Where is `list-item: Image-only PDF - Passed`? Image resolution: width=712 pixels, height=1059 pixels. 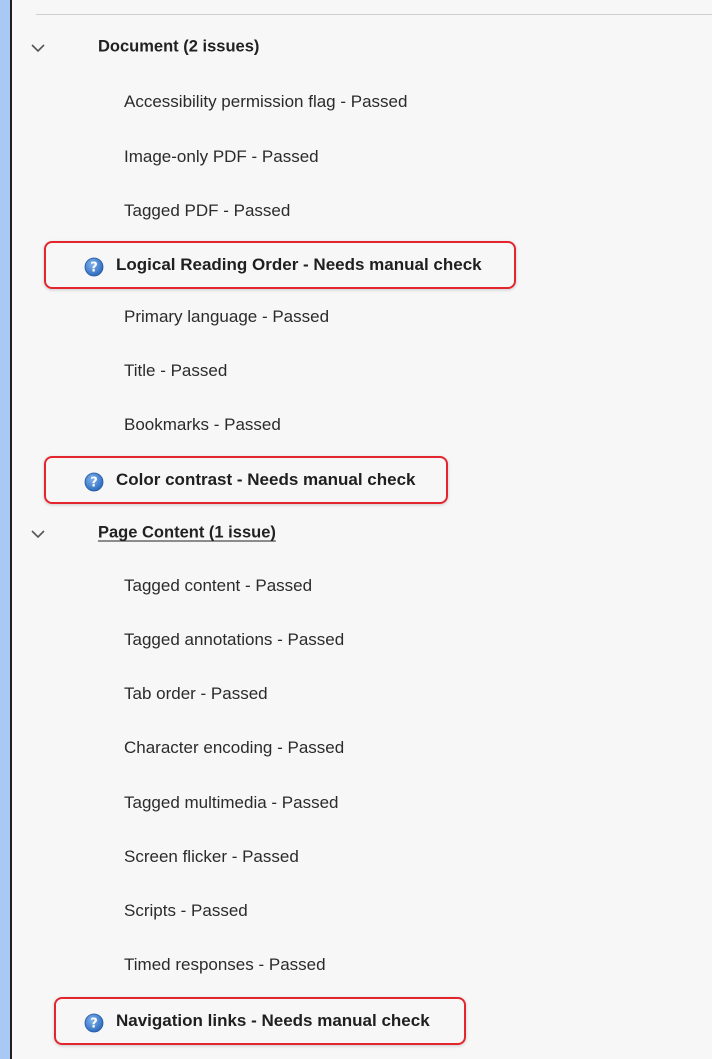 list-item: Image-only PDF - Passed is located at coordinates (362, 157).